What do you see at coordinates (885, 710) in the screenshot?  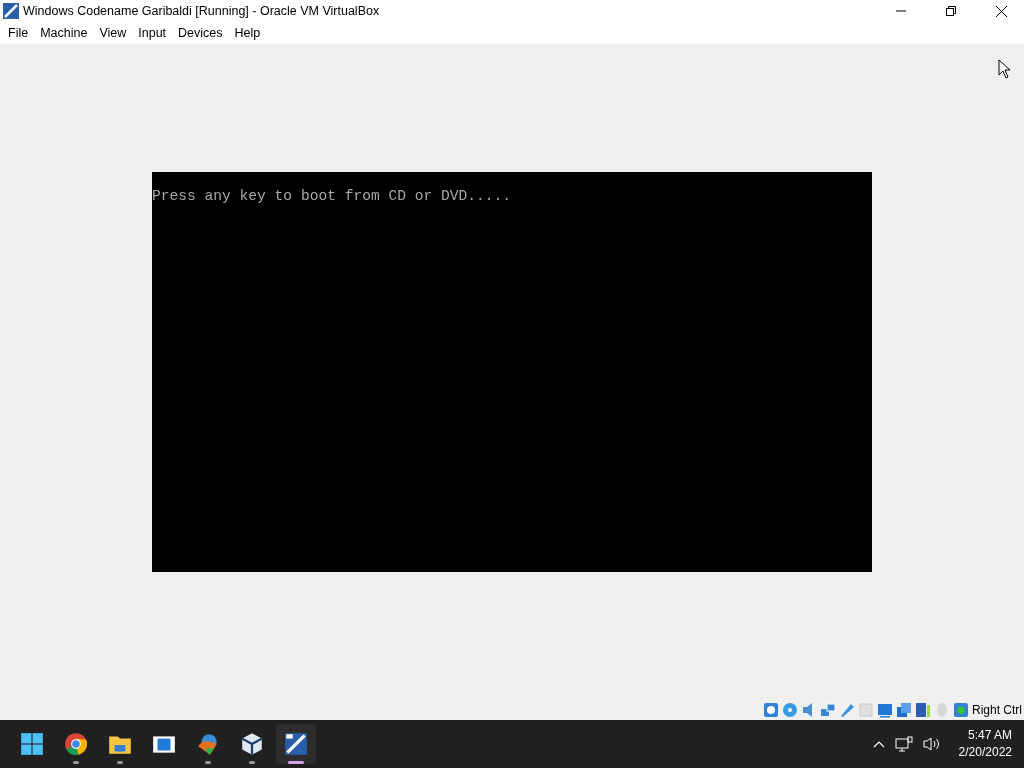 I see `display-icon` at bounding box center [885, 710].